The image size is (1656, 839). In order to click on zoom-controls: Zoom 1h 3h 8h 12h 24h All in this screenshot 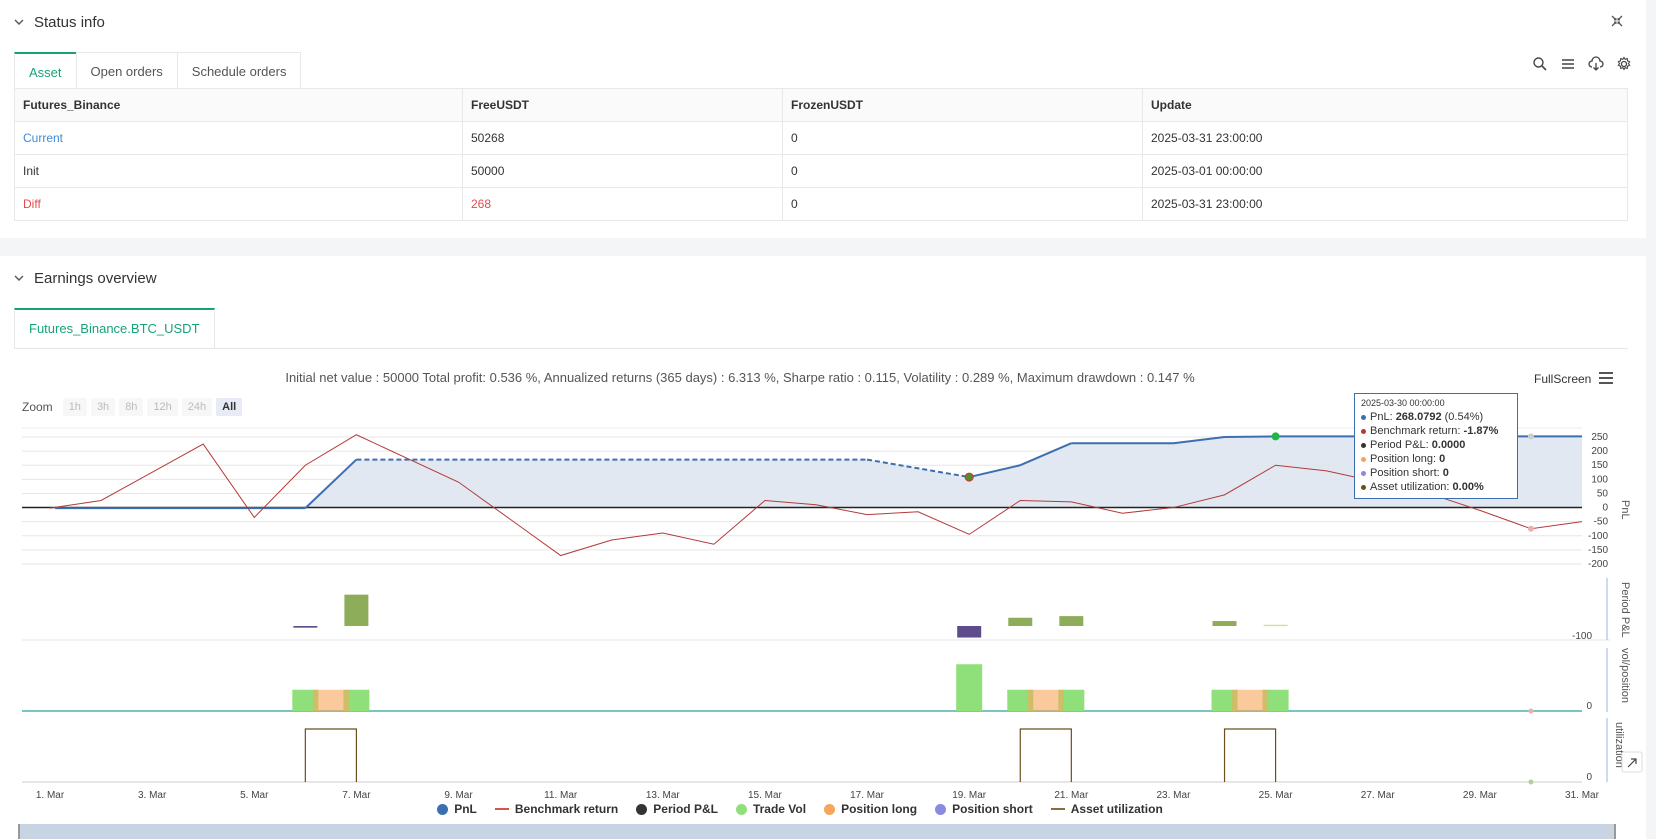, I will do `click(132, 407)`.